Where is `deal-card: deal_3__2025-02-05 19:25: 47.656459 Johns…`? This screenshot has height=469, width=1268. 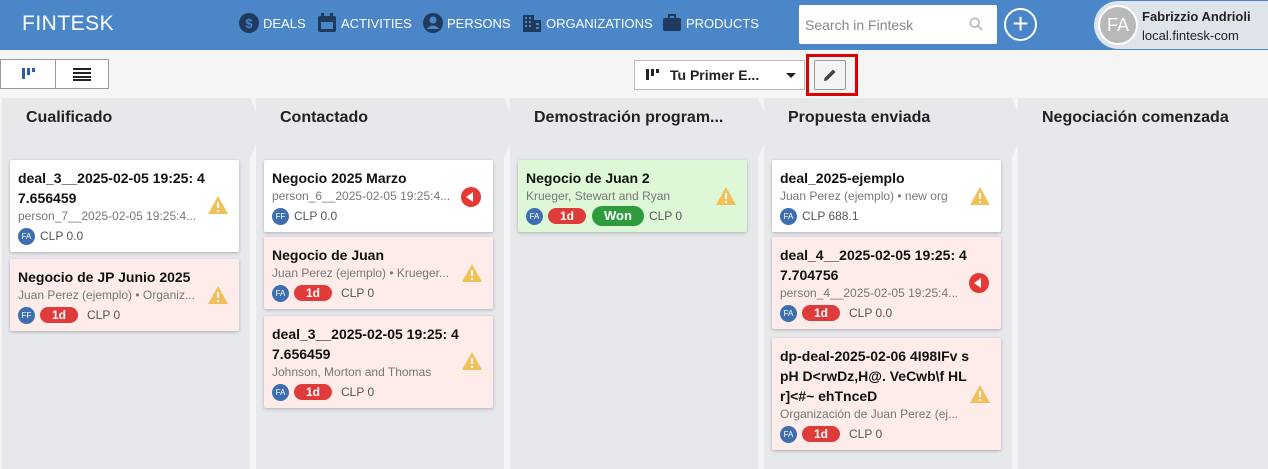 deal-card: deal_3__2025-02-05 19:25: 47.656459 Johns… is located at coordinates (378, 362).